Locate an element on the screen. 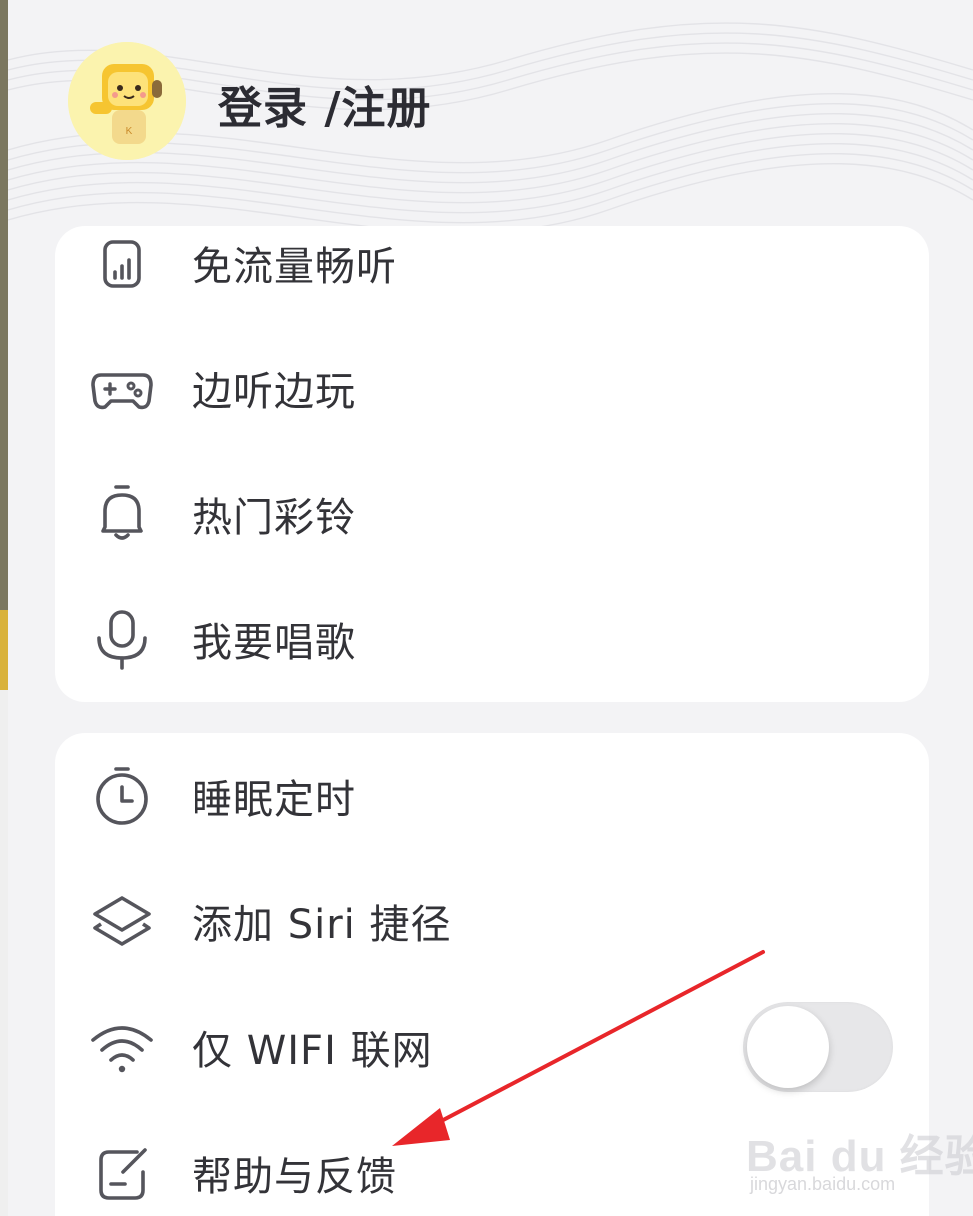 The height and width of the screenshot is (1216, 973). watermark-sub: jingyan.baidu.com is located at coordinates (823, 1184).